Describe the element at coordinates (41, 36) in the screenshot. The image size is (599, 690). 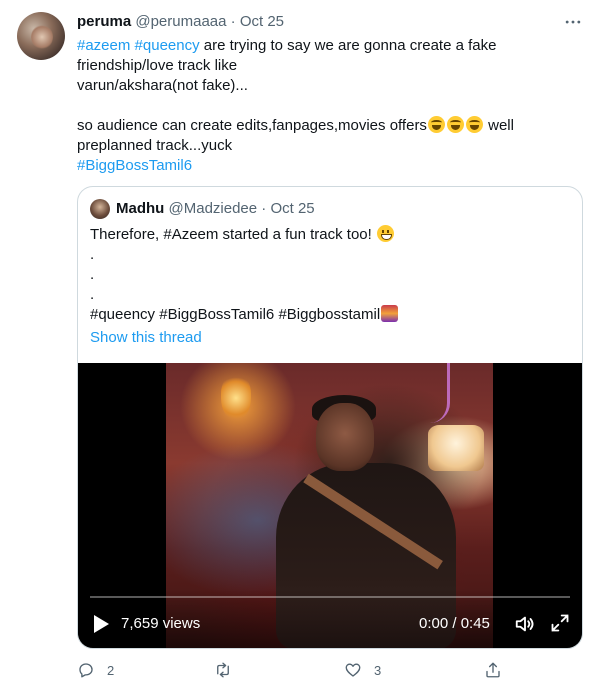
I see `avatar` at that location.